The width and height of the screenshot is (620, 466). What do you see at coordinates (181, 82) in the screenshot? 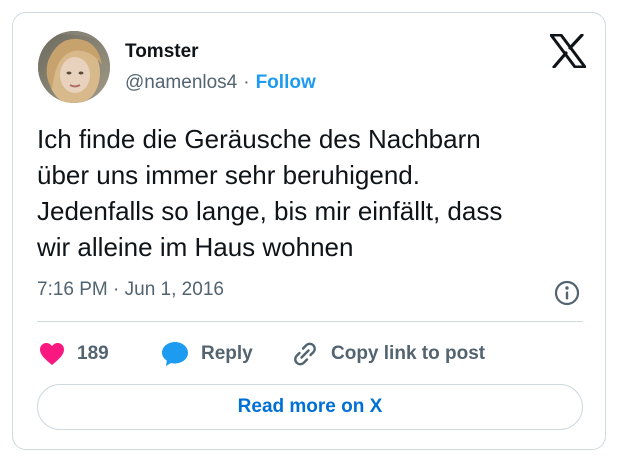
I see `author-handle: @namenlos4` at bounding box center [181, 82].